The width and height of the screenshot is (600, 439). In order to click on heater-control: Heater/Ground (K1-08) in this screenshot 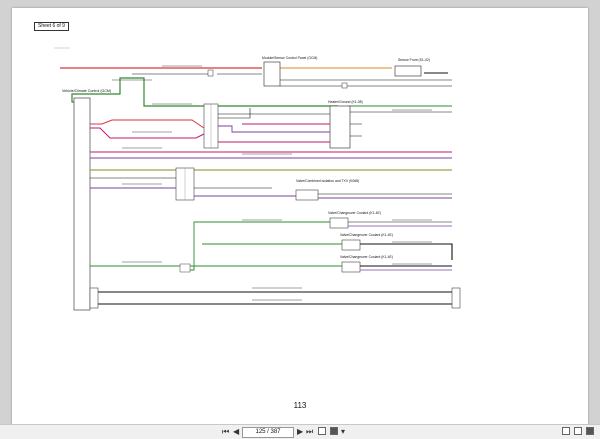, I will do `click(271, 124)`.